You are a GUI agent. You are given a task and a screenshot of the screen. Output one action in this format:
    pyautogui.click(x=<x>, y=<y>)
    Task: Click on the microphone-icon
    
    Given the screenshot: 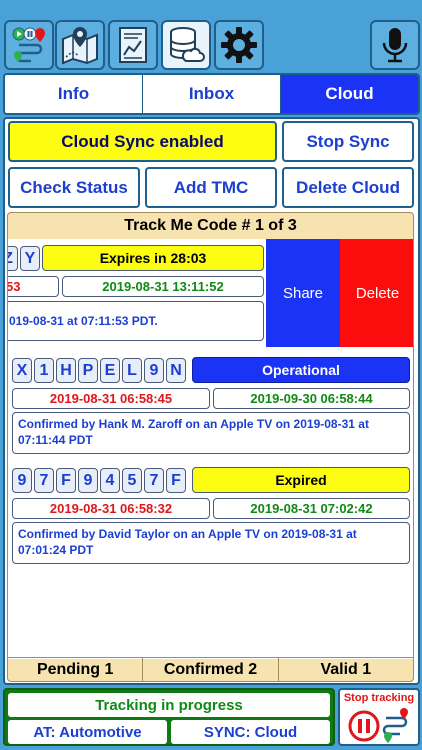 What is the action you would take?
    pyautogui.click(x=395, y=45)
    